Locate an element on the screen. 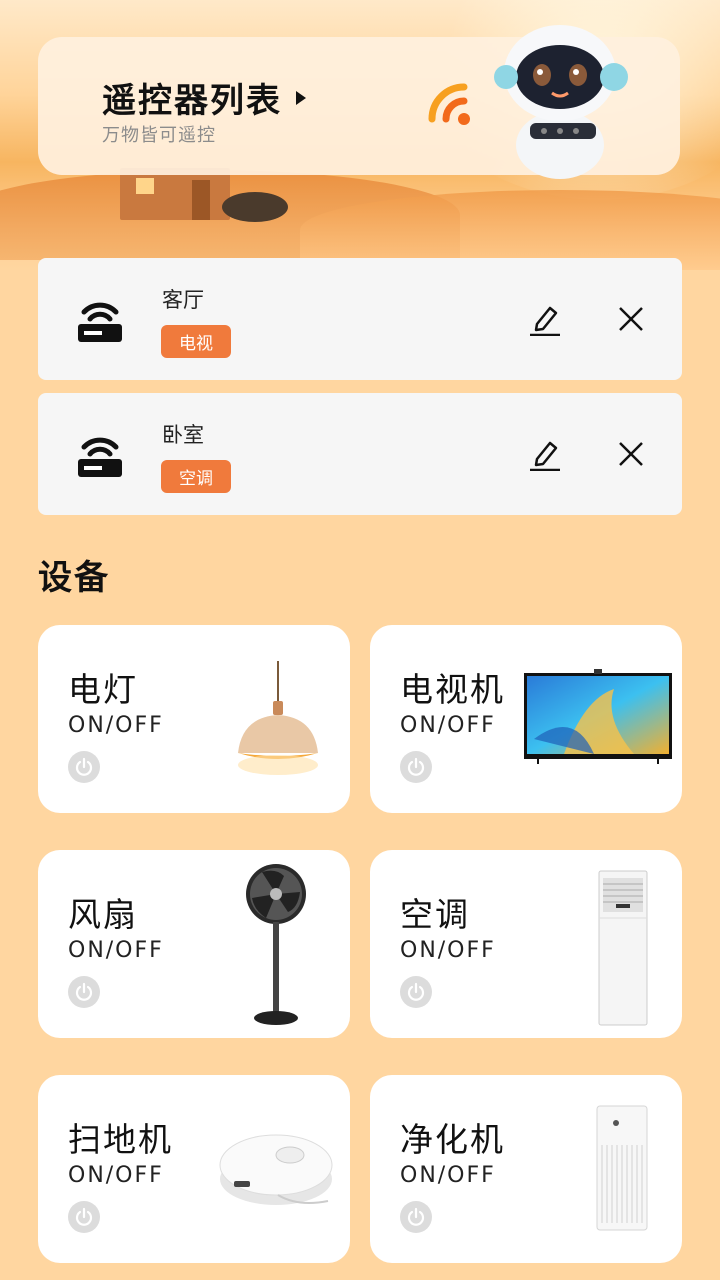 This screenshot has width=720, height=1280. remote-item-living-room: 客厅 电视 is located at coordinates (360, 319).